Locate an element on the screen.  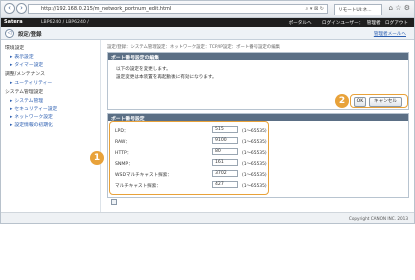
sidebar-item-label: ネットワーク設定 is located at coordinates (33, 117).